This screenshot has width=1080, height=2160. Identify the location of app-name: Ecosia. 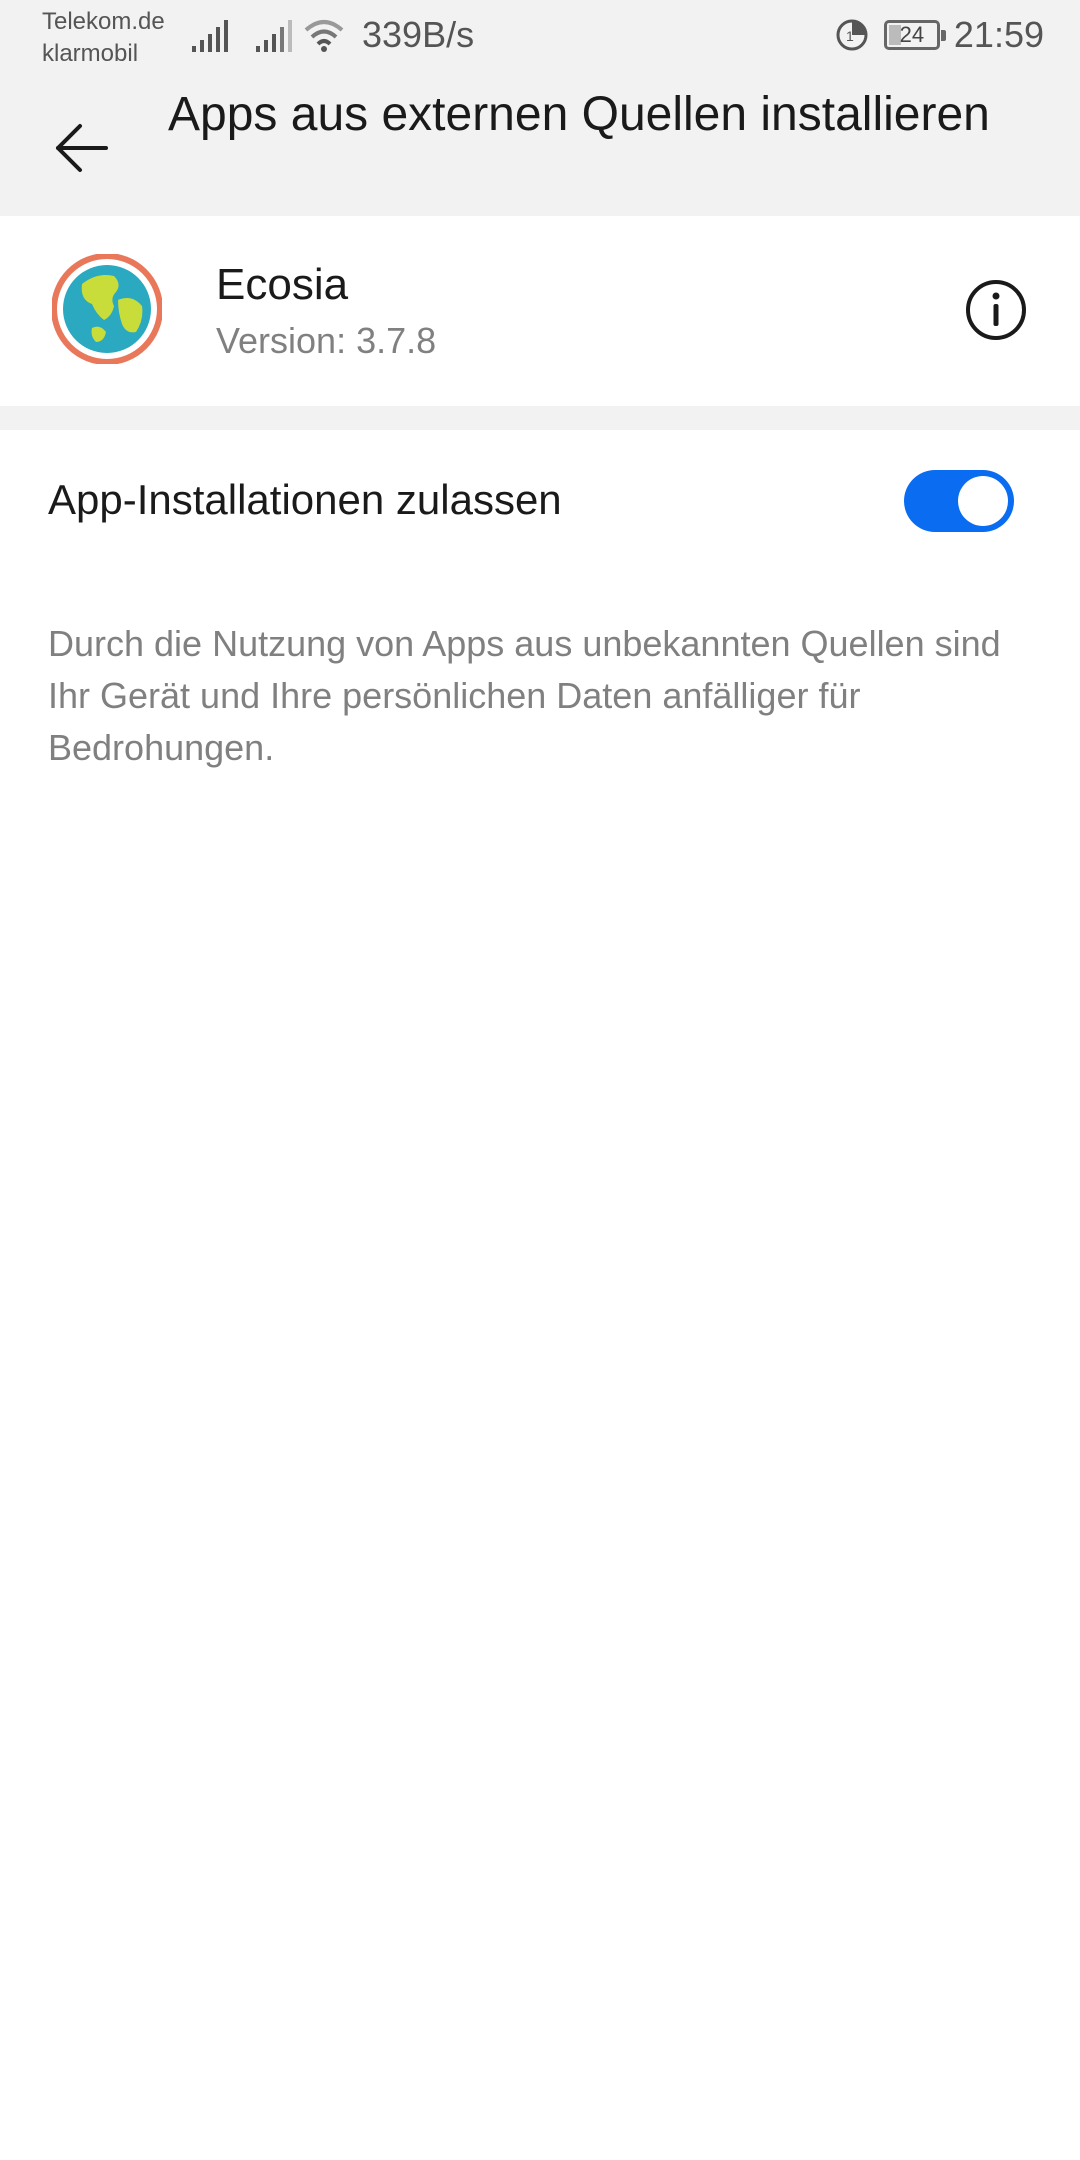
(282, 284).